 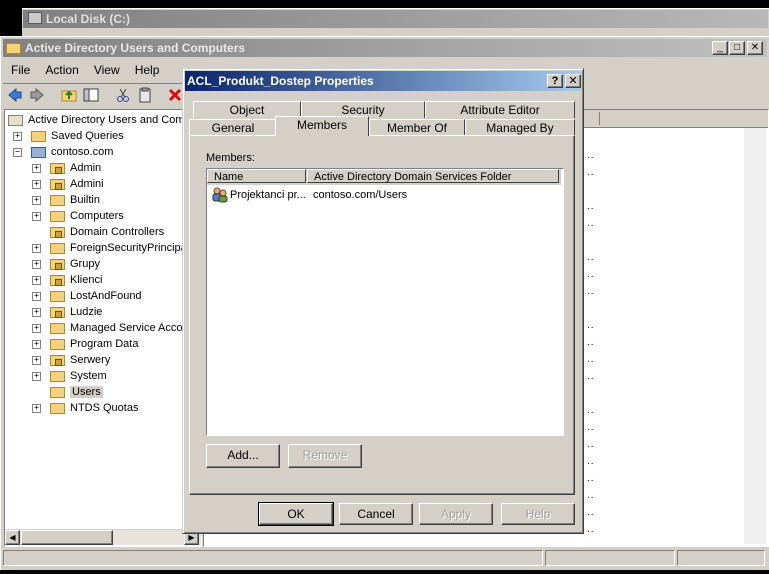 I want to click on tree-item: Domain Controllers, so click(x=98, y=232).